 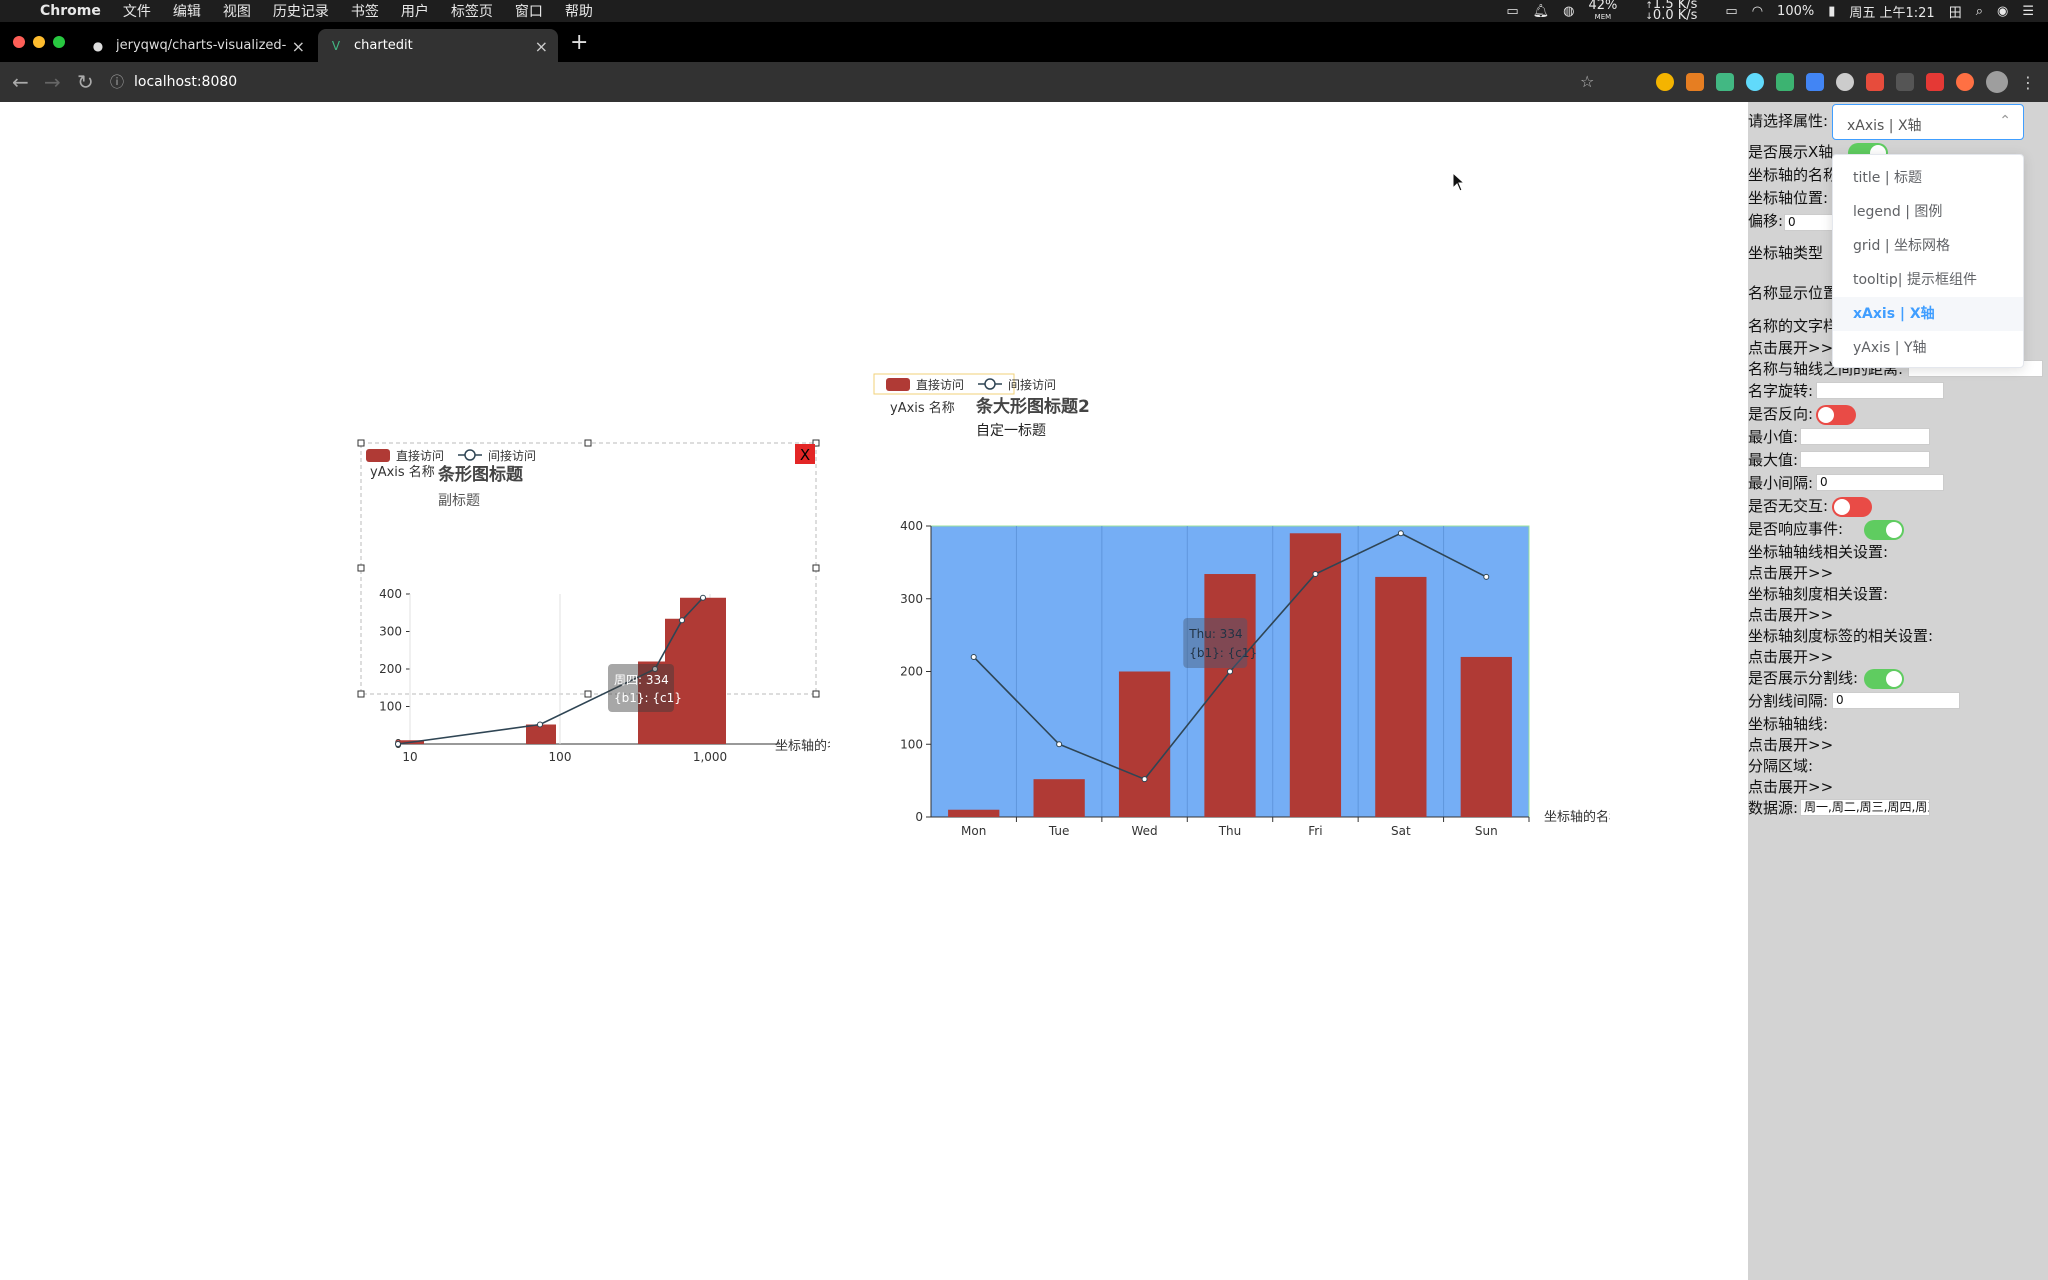 What do you see at coordinates (365, 11) in the screenshot?
I see `menu-bookmarks: 书签` at bounding box center [365, 11].